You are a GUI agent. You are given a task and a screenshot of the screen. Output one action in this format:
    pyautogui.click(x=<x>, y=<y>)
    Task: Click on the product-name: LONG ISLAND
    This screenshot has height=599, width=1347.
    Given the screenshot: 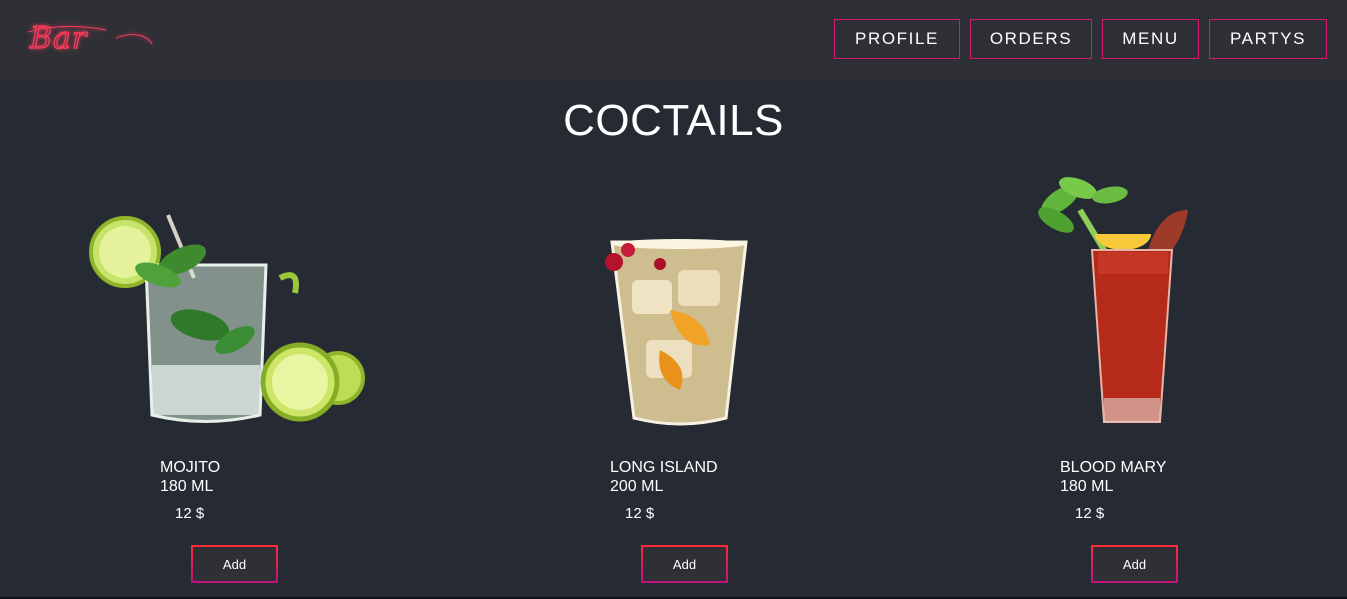 What is the action you would take?
    pyautogui.click(x=664, y=467)
    